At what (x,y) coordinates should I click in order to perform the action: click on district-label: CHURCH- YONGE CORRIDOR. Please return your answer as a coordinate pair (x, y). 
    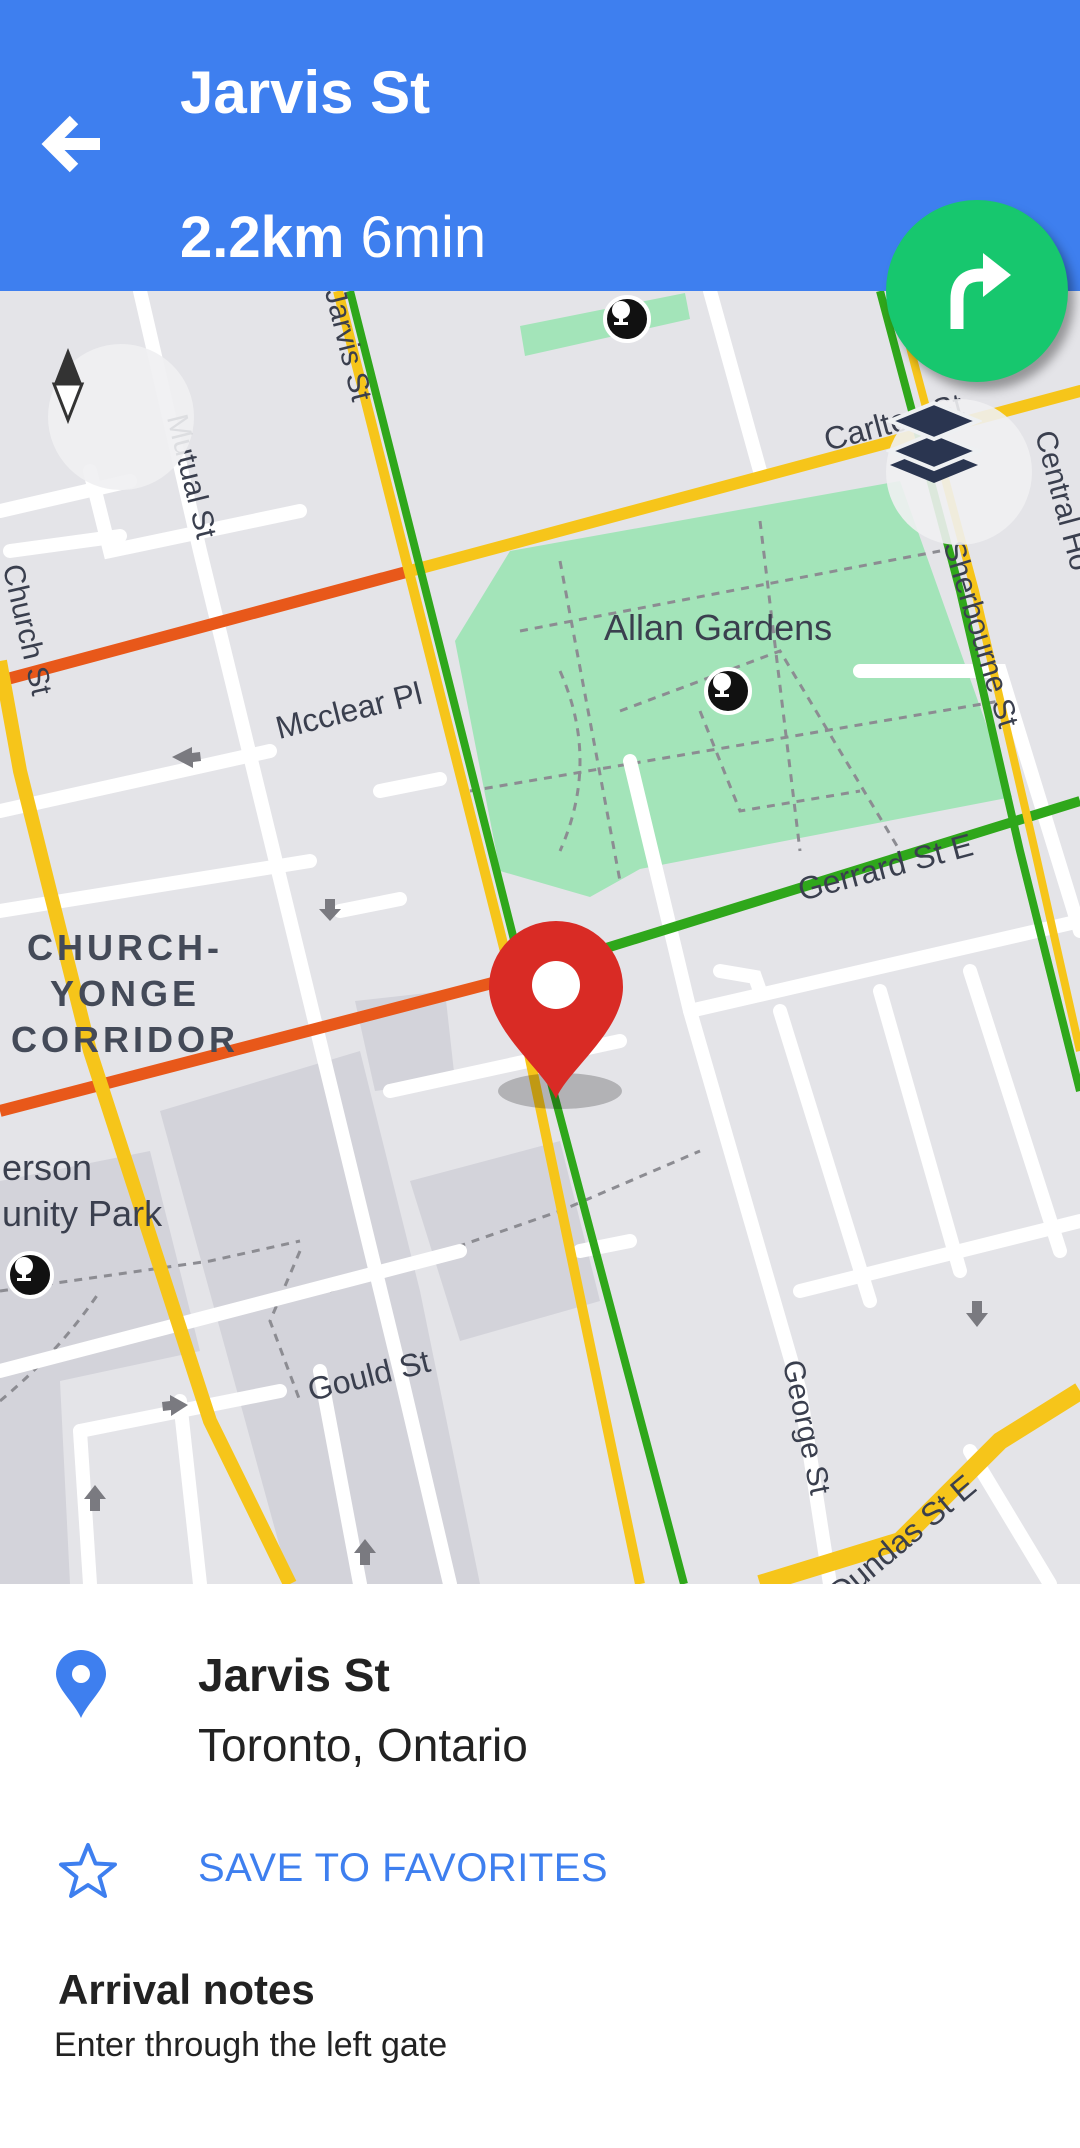
    Looking at the image, I should click on (125, 994).